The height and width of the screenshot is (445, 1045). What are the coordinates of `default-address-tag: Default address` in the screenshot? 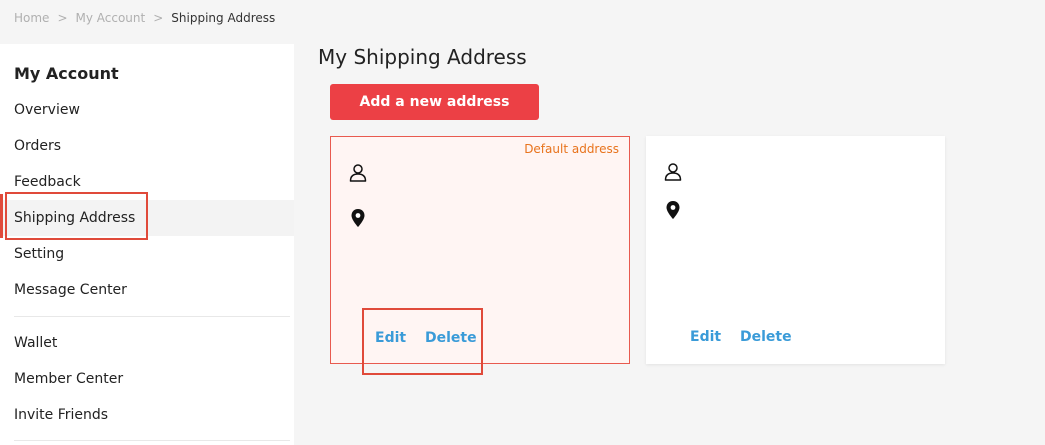 It's located at (571, 149).